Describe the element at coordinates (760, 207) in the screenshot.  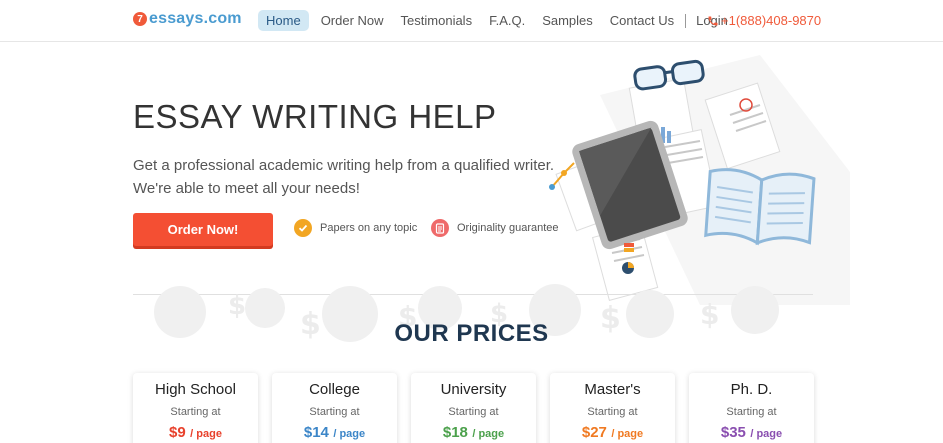
I see `open-book-icon` at that location.